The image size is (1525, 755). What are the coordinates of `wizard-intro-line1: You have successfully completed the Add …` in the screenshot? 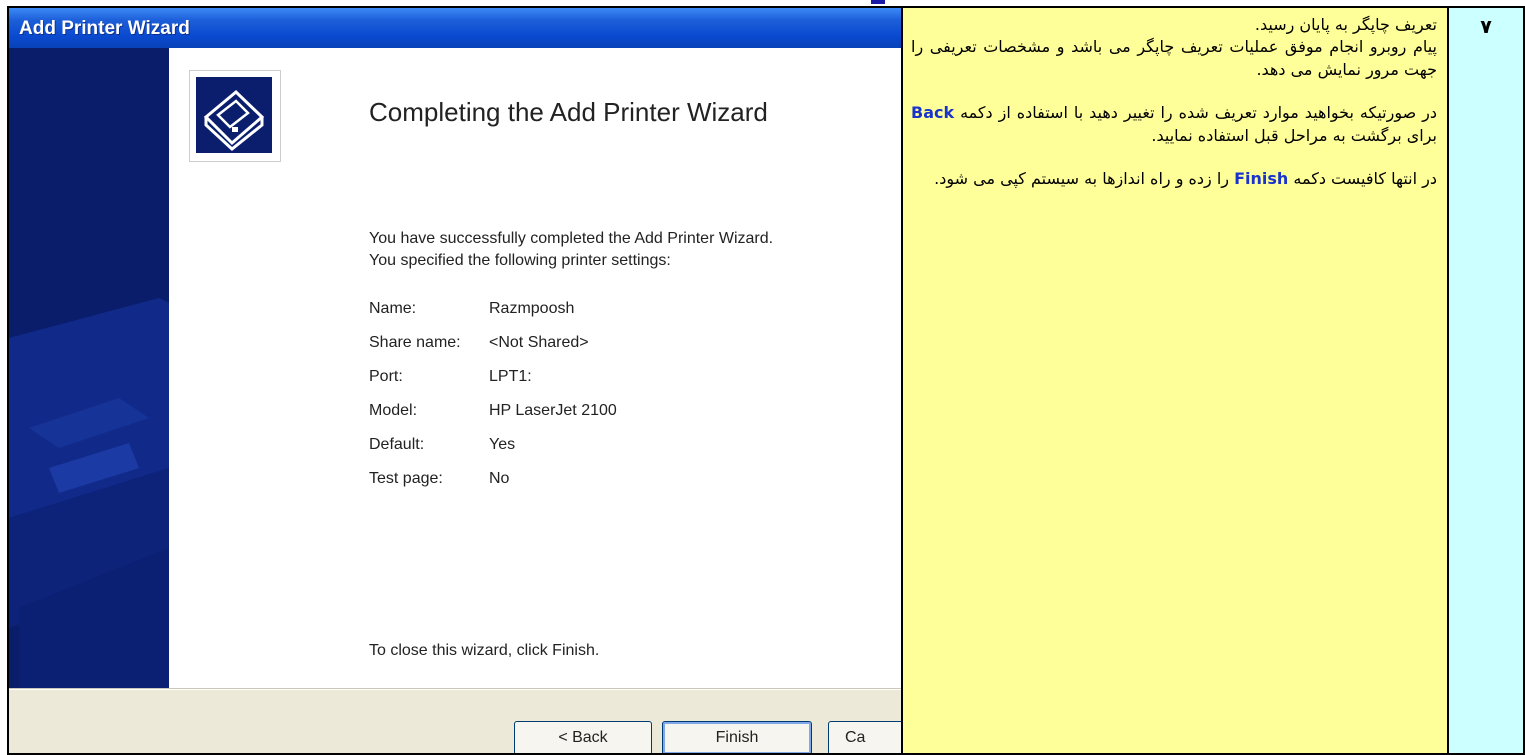 It's located at (571, 238).